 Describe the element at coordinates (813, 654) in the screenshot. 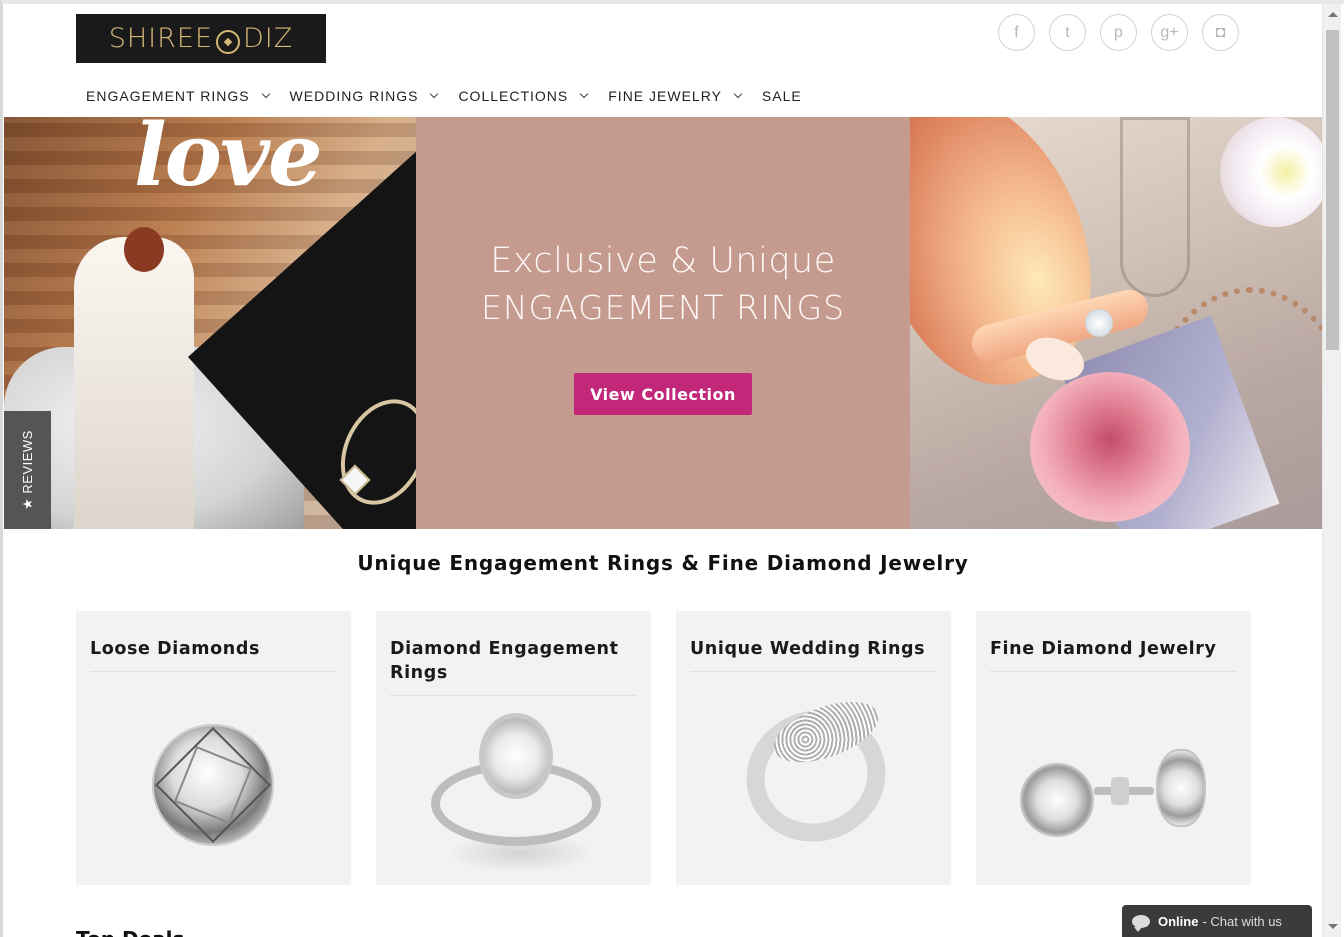

I see `category-title: Unique Wedding Rings` at that location.